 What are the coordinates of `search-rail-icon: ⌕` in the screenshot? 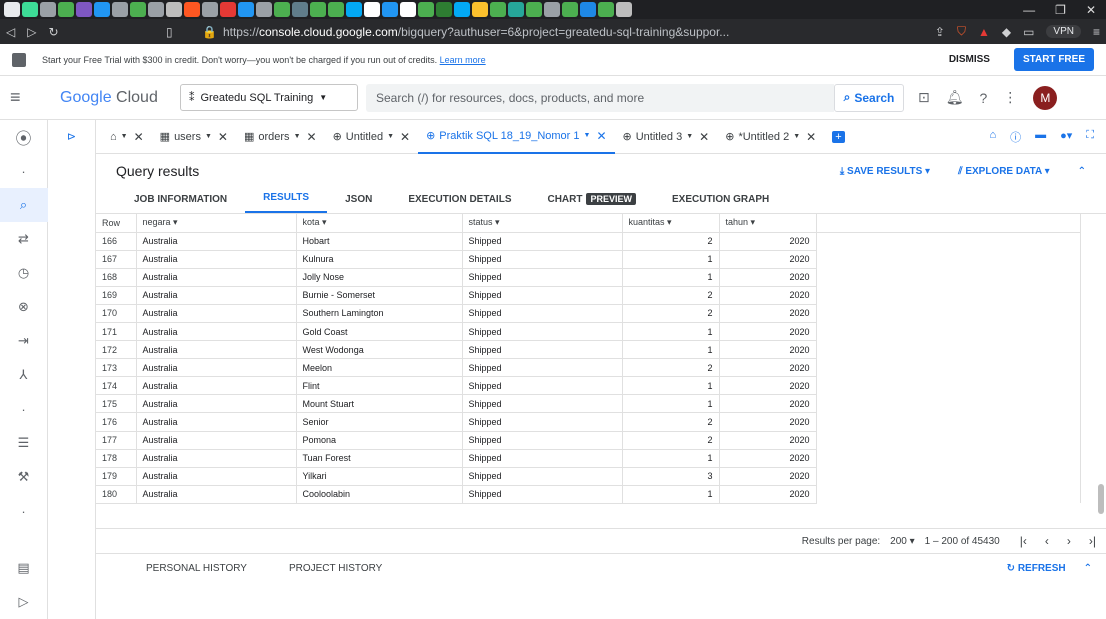 It's located at (24, 205).